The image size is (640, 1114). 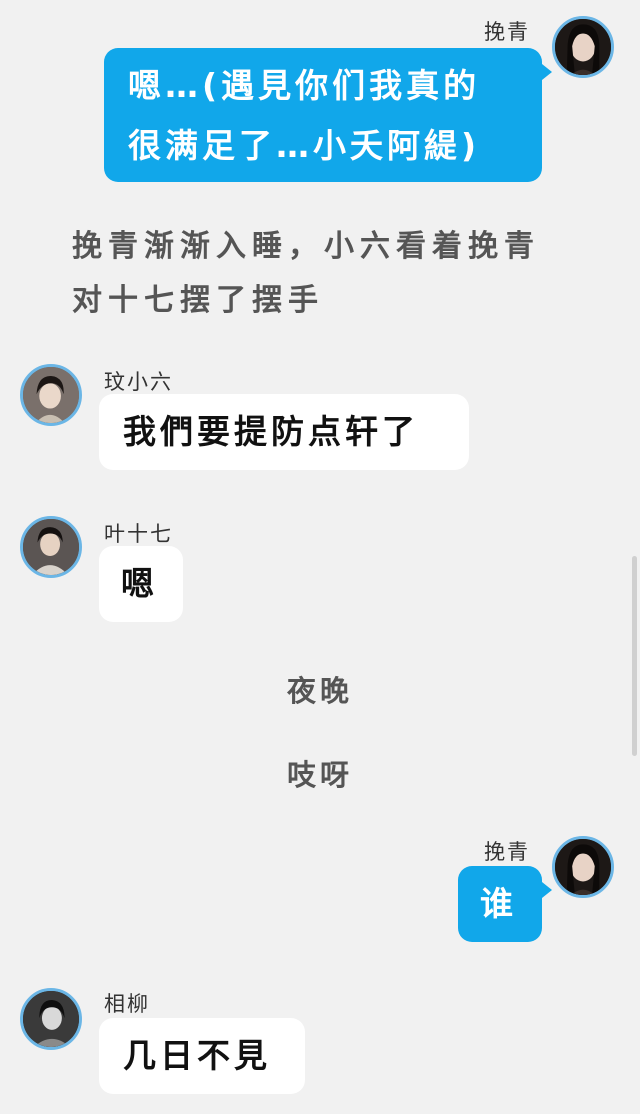 What do you see at coordinates (323, 115) in the screenshot?
I see `message-bubble: 嗯…(遇見你们我真的 很满足了…小夭阿緹)` at bounding box center [323, 115].